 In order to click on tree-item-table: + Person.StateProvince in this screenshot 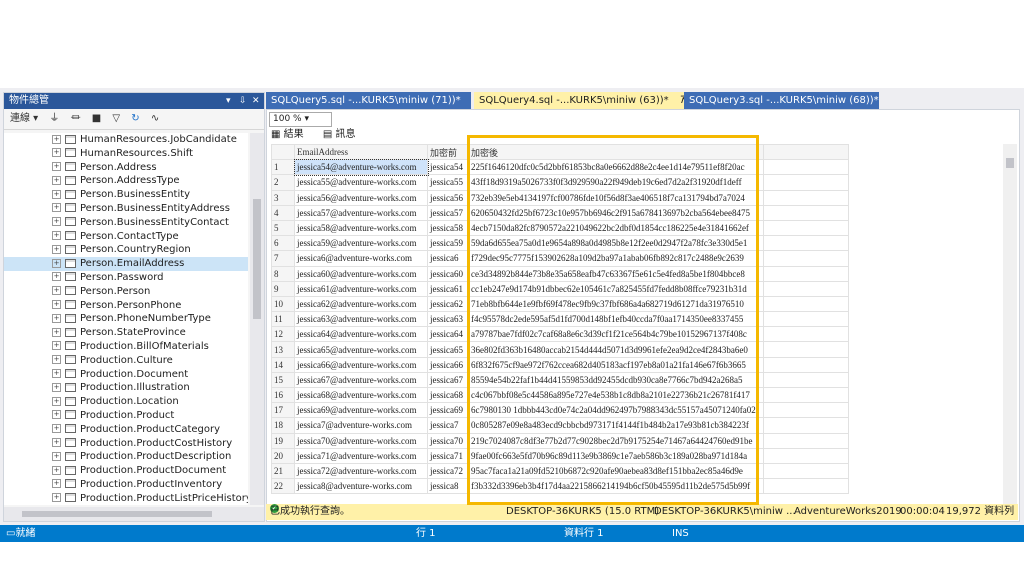, I will do `click(126, 333)`.